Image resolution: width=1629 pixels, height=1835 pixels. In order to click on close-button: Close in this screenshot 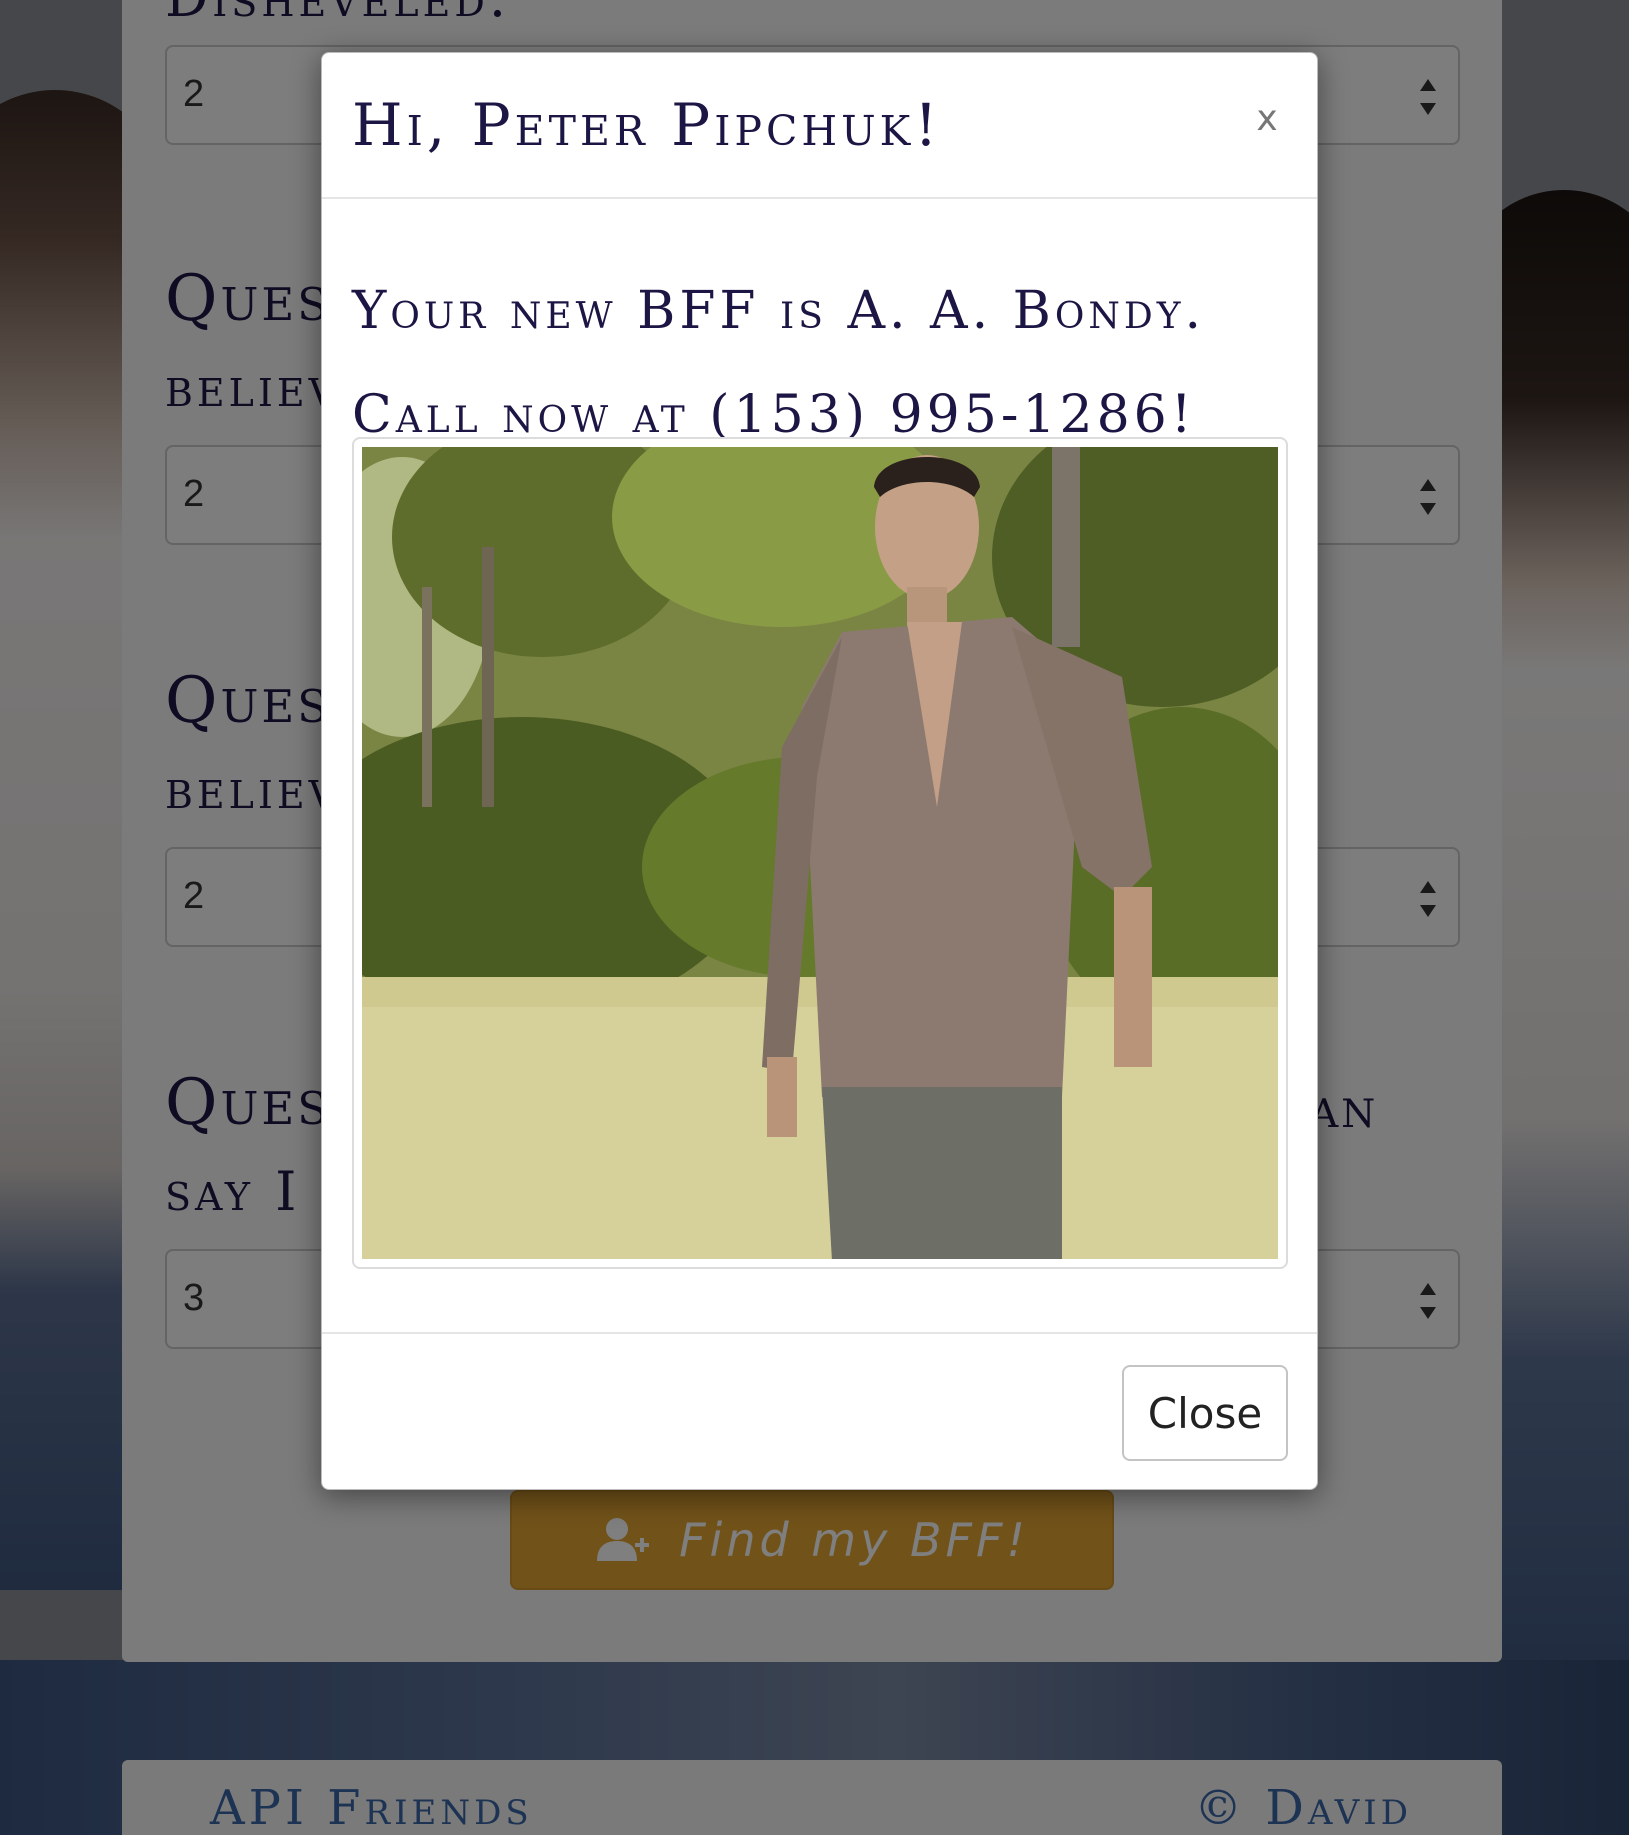, I will do `click(1205, 1413)`.